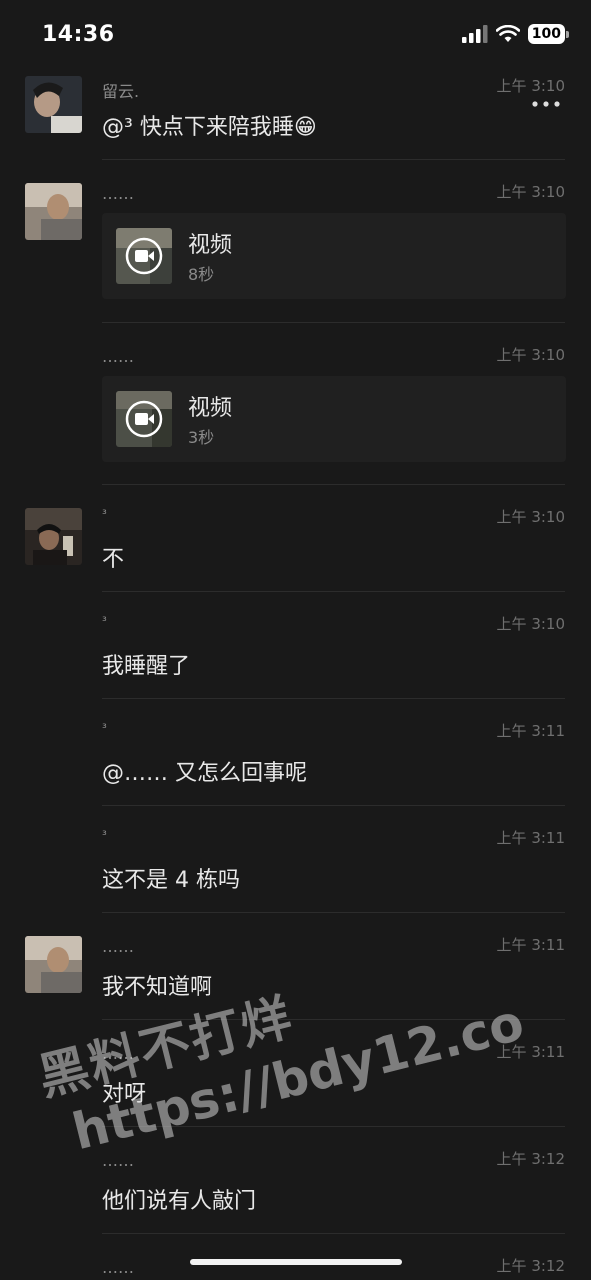  What do you see at coordinates (113, 559) in the screenshot?
I see `message-text: 不` at bounding box center [113, 559].